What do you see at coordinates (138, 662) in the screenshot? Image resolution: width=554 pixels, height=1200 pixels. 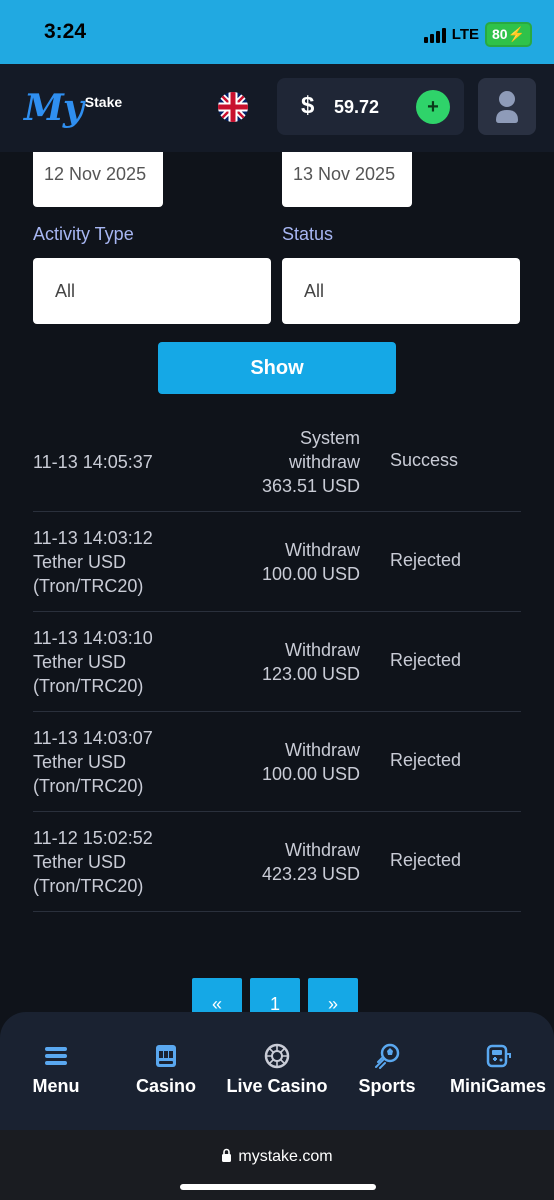 I see `tx-date-method: 11-13 14:03:10 Tether USD (Tron/TRC20)` at bounding box center [138, 662].